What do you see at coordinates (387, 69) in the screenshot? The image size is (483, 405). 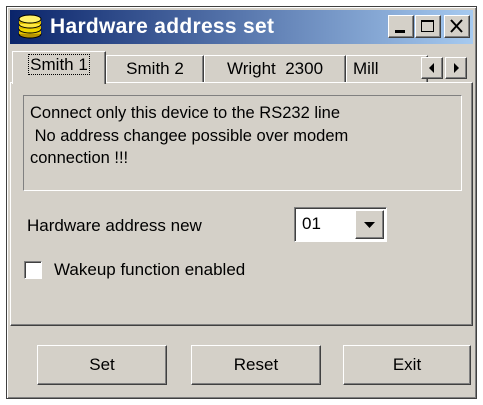 I see `tab-mill: Mill` at bounding box center [387, 69].